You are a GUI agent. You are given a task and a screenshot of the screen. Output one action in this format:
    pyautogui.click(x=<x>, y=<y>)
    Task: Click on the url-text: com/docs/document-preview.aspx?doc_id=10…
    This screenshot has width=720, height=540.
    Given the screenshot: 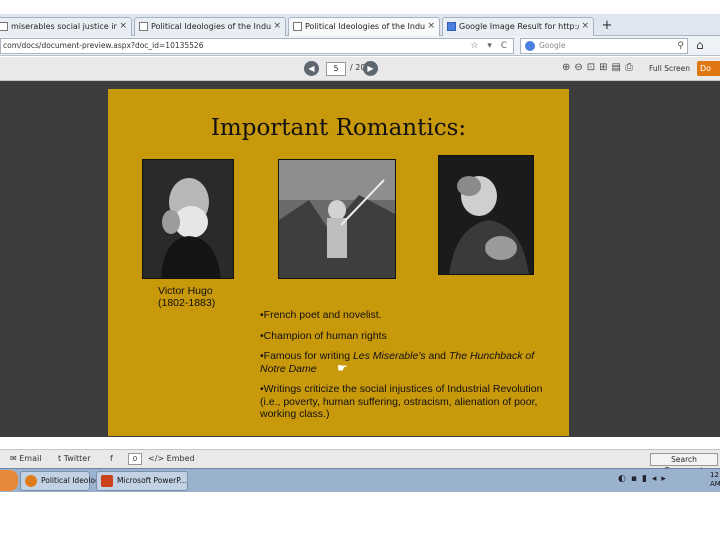 What is the action you would take?
    pyautogui.click(x=103, y=45)
    